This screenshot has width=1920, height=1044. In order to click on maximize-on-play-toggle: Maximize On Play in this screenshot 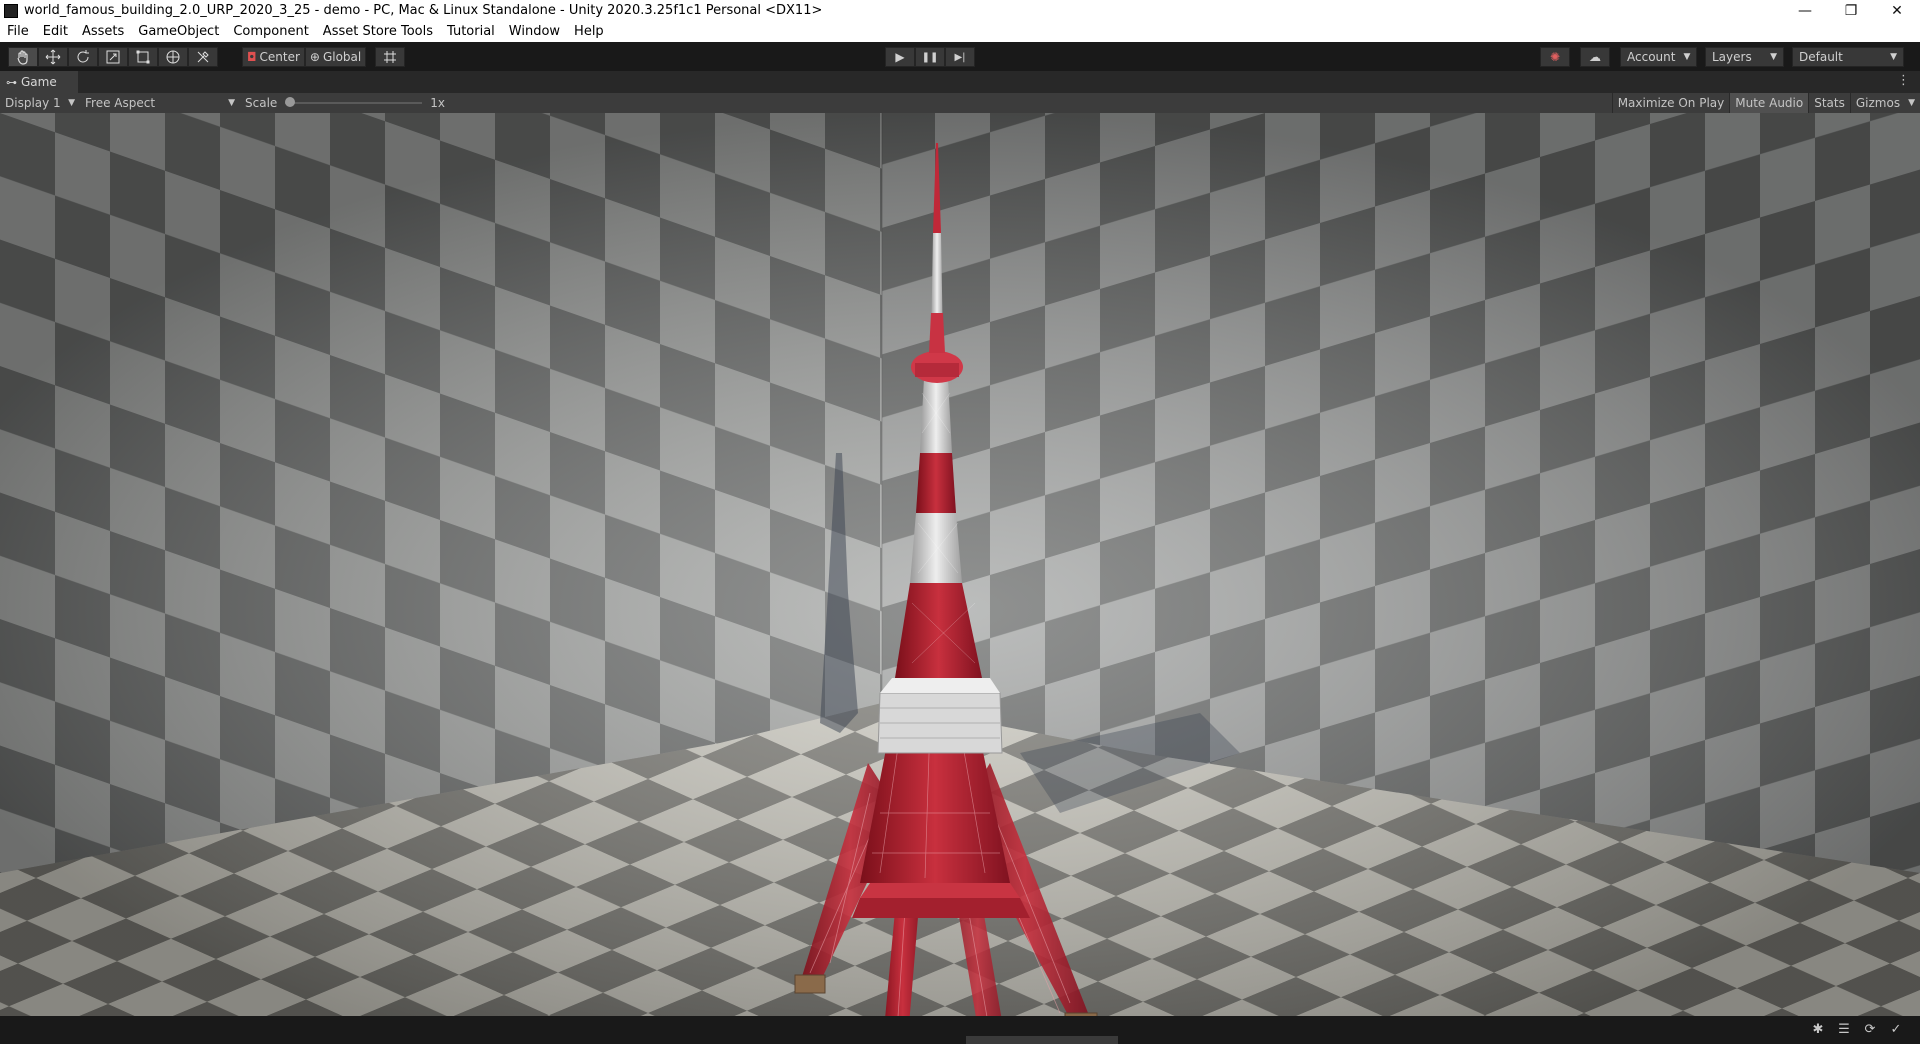, I will do `click(1670, 103)`.